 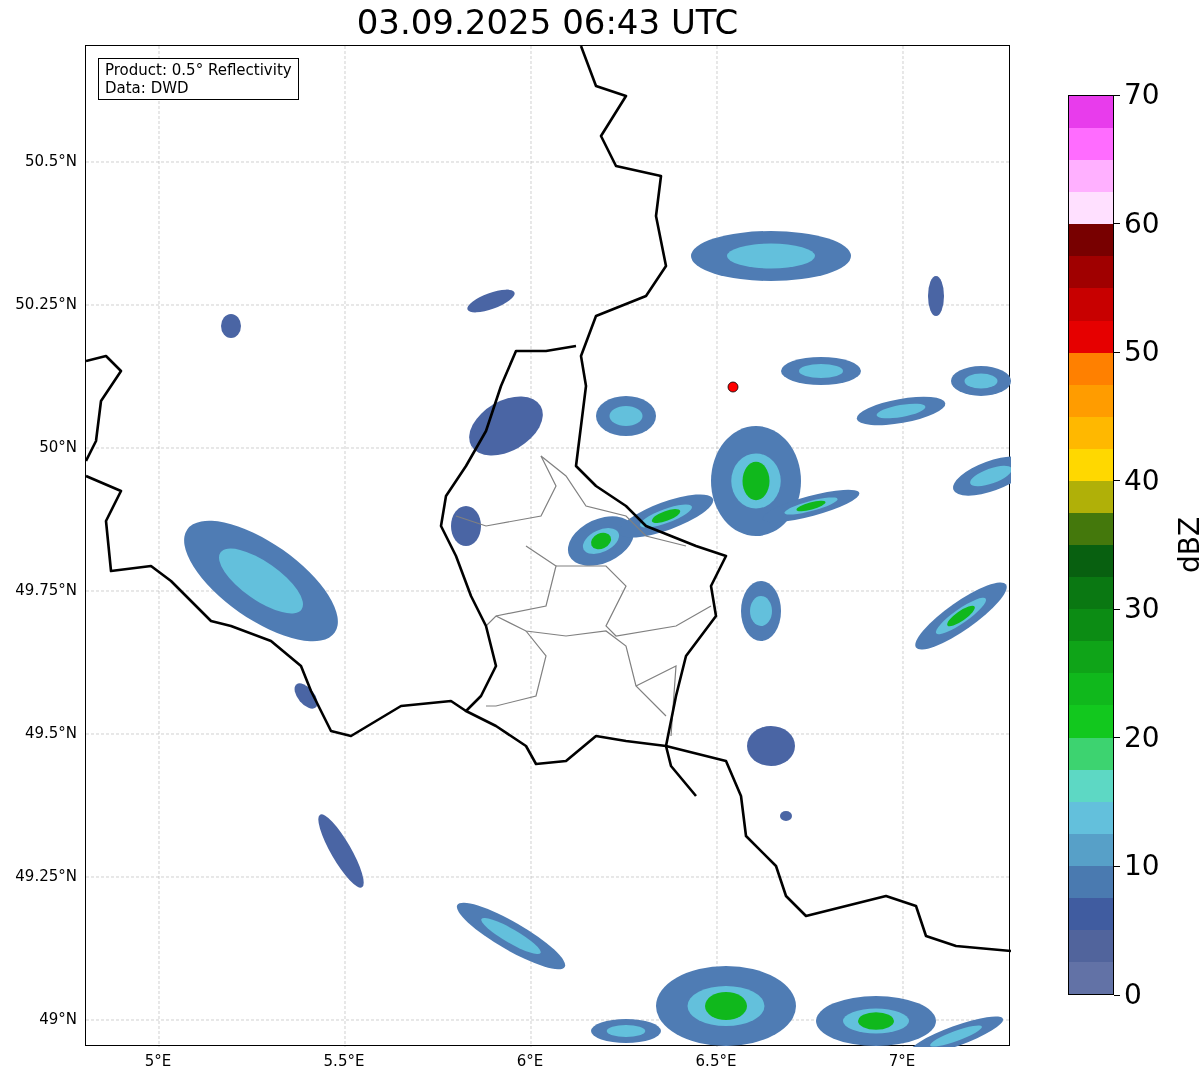 I want to click on chart-title: 03.09.2025 06:43 UTC, so click(x=547, y=22).